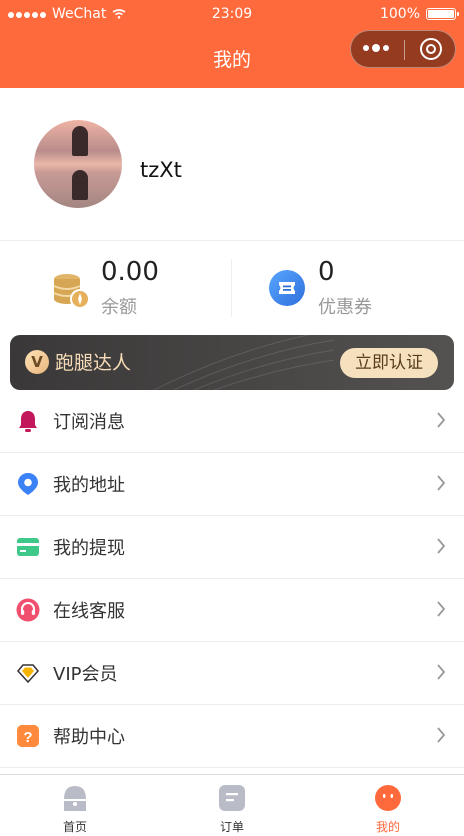  Describe the element at coordinates (28, 547) in the screenshot. I see `wallet-card-icon` at that location.